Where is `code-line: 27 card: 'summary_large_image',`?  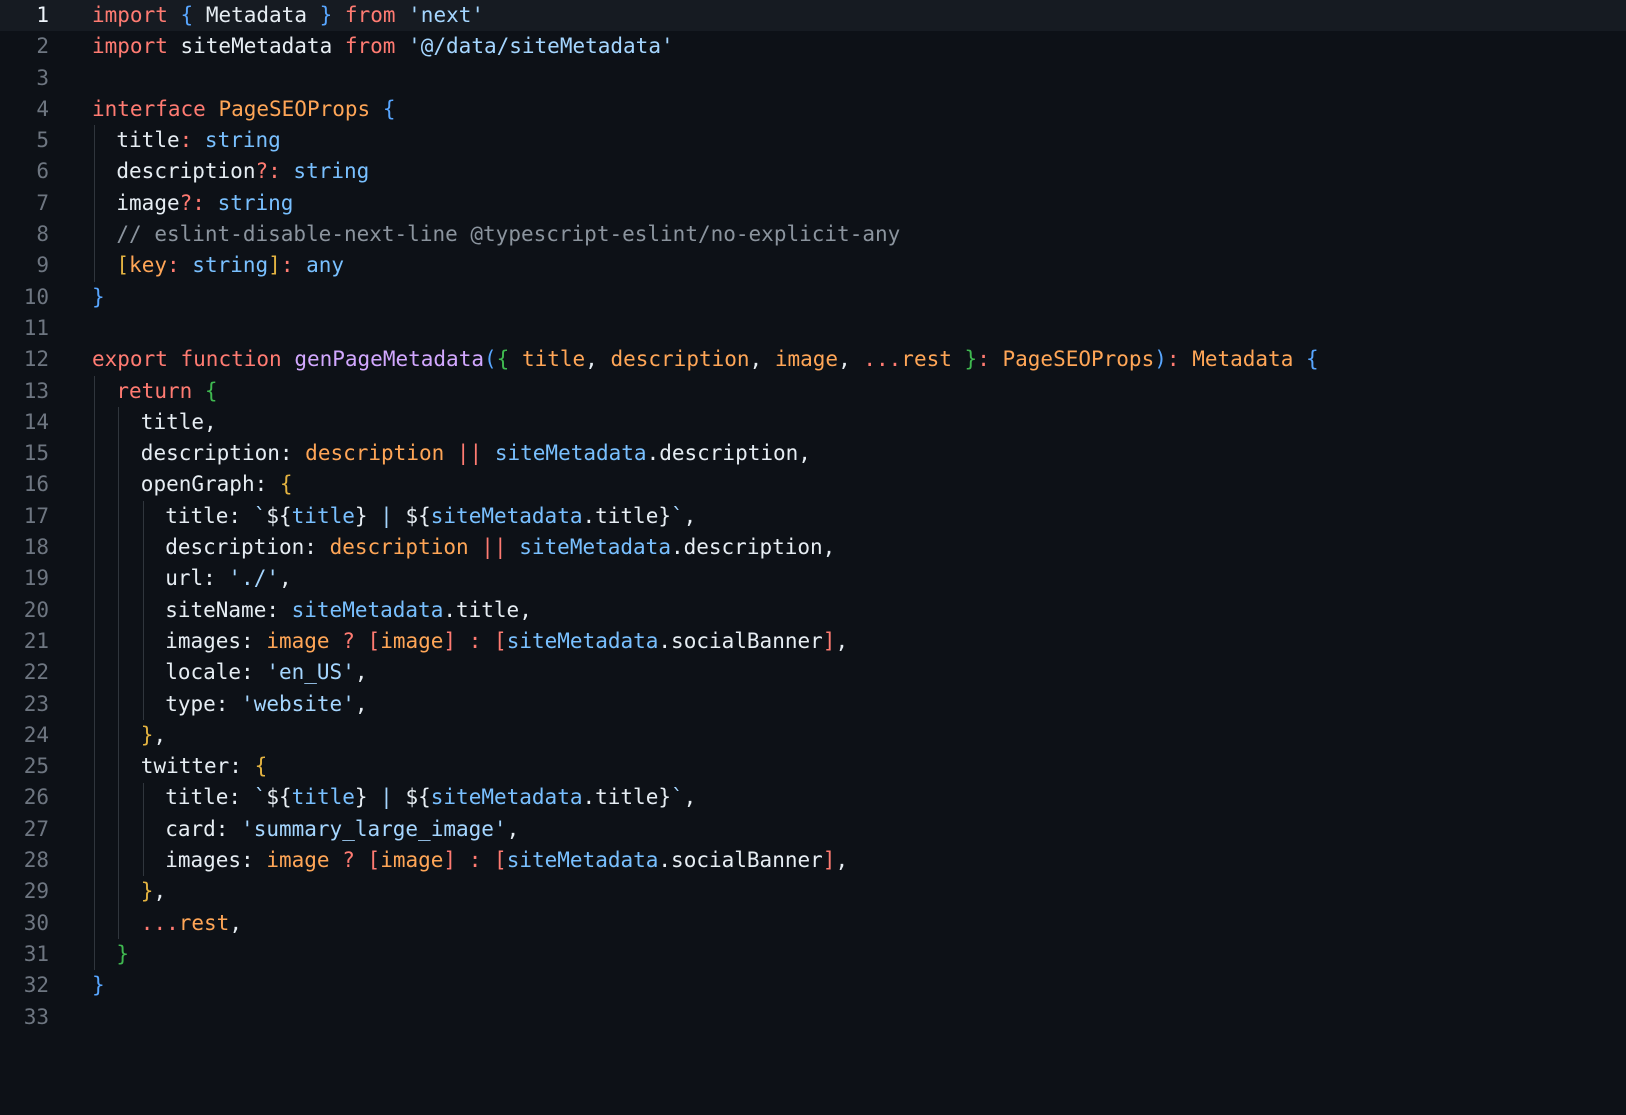
code-line: 27 card: 'summary_large_image', is located at coordinates (813, 829).